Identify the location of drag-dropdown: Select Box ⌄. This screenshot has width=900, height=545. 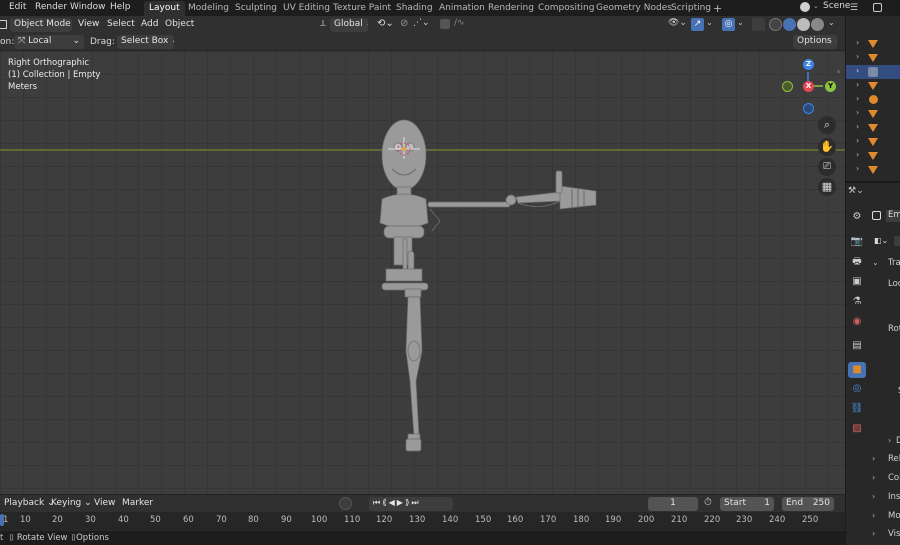
(145, 42).